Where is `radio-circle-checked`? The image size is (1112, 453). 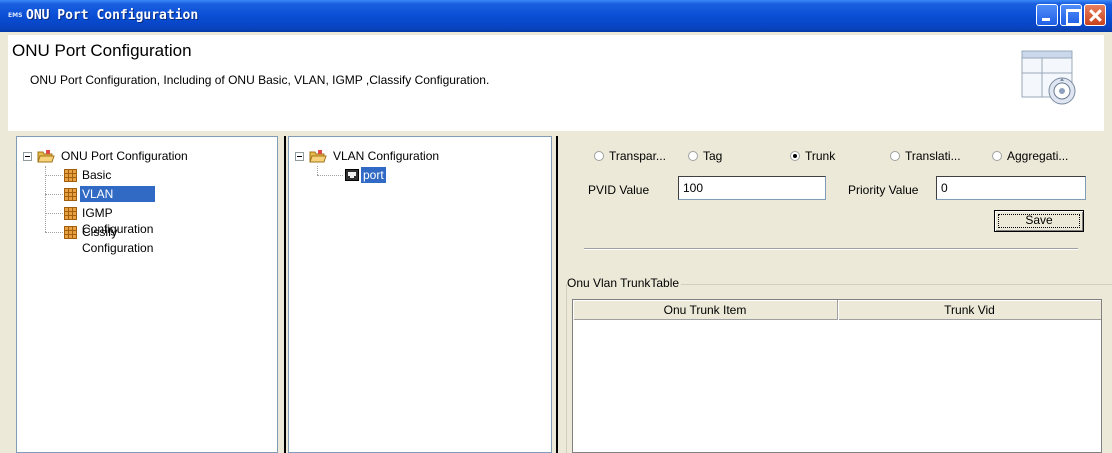
radio-circle-checked is located at coordinates (795, 156).